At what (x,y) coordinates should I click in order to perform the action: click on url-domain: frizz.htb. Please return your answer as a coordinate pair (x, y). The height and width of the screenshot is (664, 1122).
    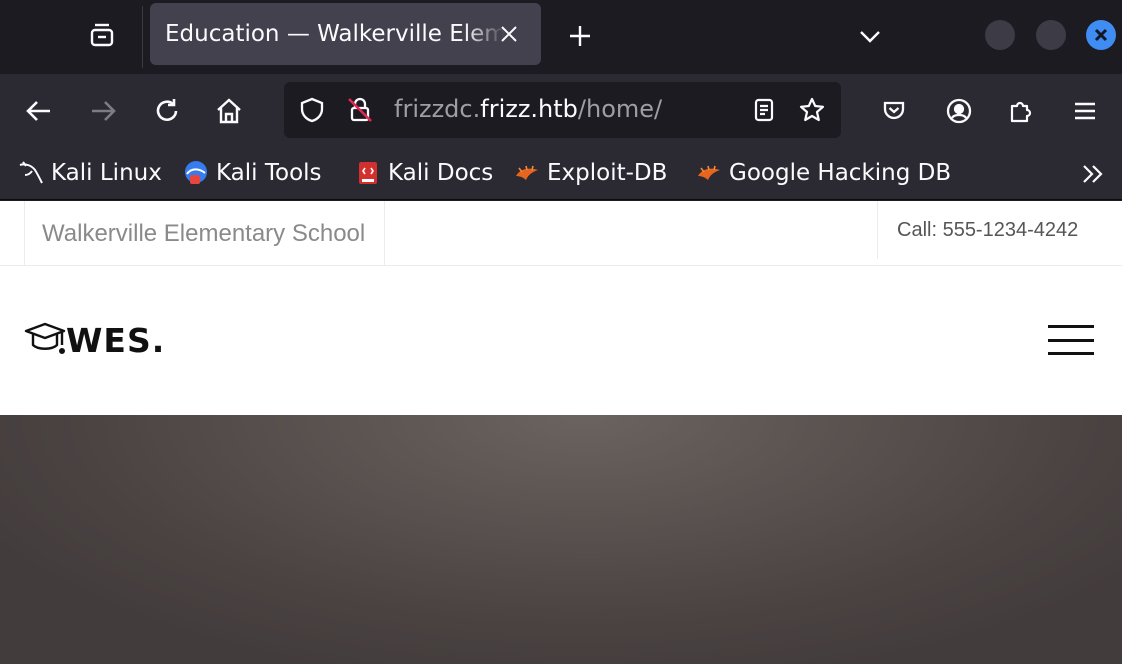
    Looking at the image, I should click on (529, 109).